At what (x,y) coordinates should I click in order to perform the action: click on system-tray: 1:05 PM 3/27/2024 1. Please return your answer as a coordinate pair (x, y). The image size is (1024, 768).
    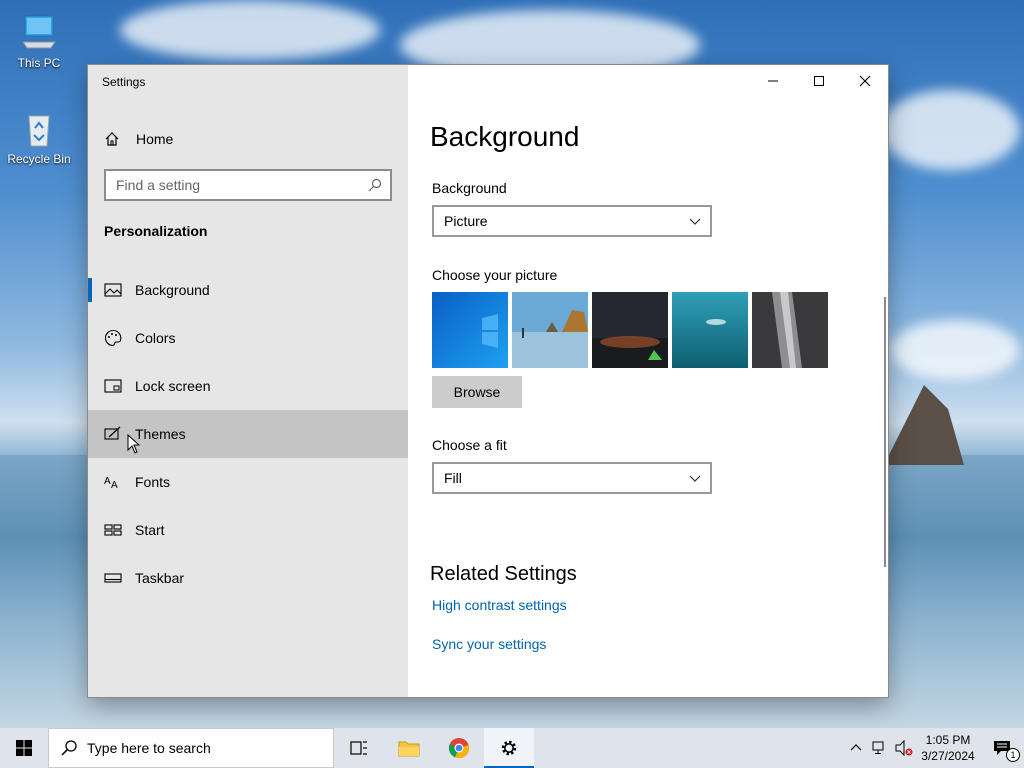
    Looking at the image, I should click on (934, 748).